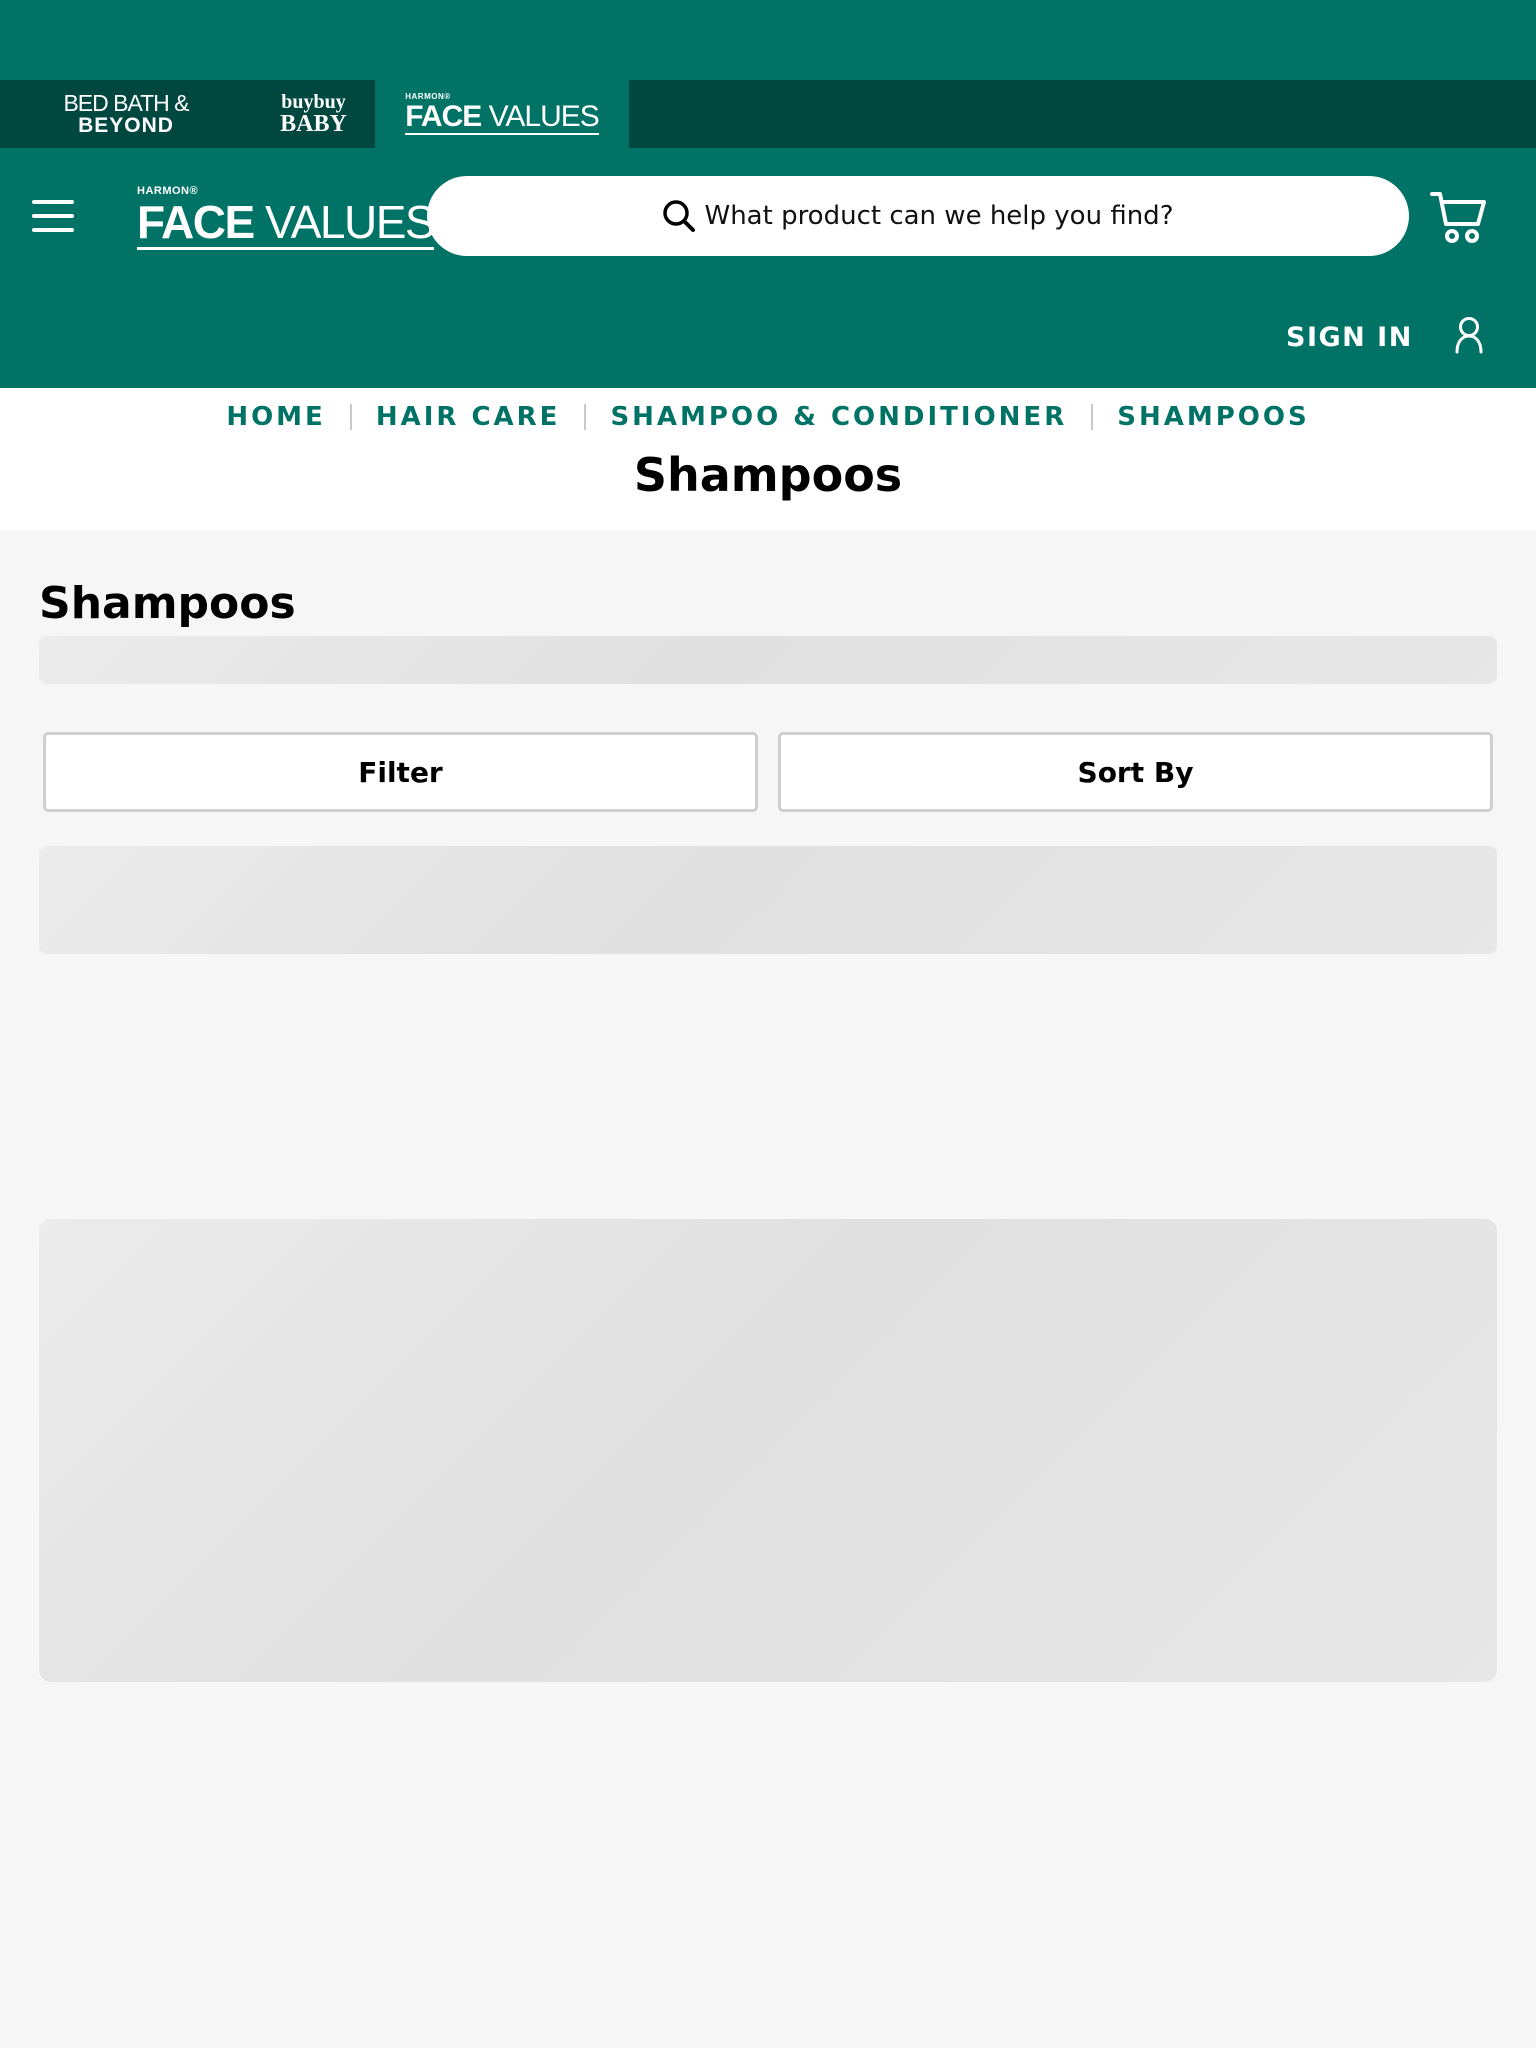 The height and width of the screenshot is (2048, 1536). What do you see at coordinates (679, 216) in the screenshot?
I see `search-icon` at bounding box center [679, 216].